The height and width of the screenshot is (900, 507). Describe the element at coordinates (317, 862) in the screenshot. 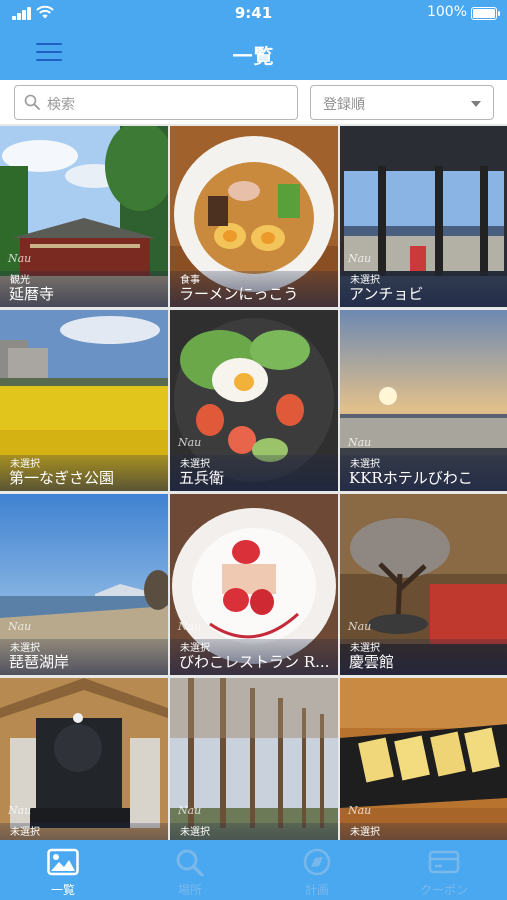

I see `compass-icon` at that location.